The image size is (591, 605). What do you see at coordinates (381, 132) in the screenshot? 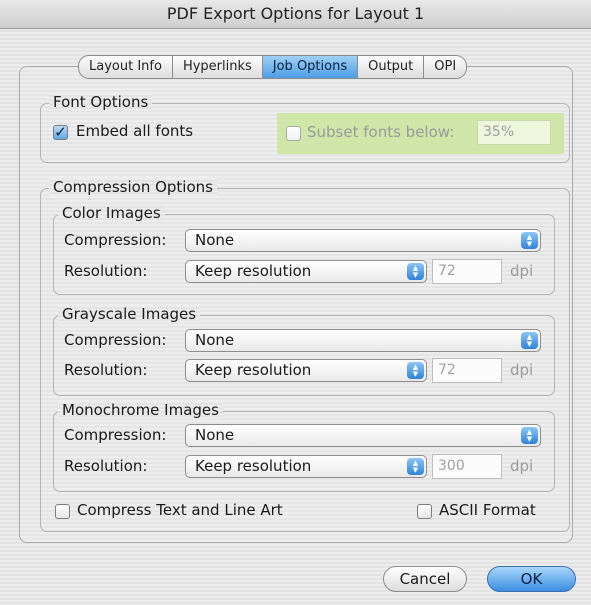
I see `subset-fonts-label: Subset fonts below:` at bounding box center [381, 132].